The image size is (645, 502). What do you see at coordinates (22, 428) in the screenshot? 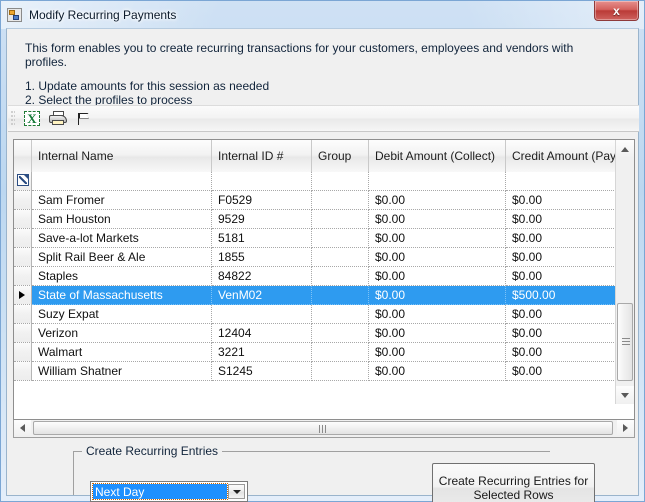
I see `scroll-left-button` at bounding box center [22, 428].